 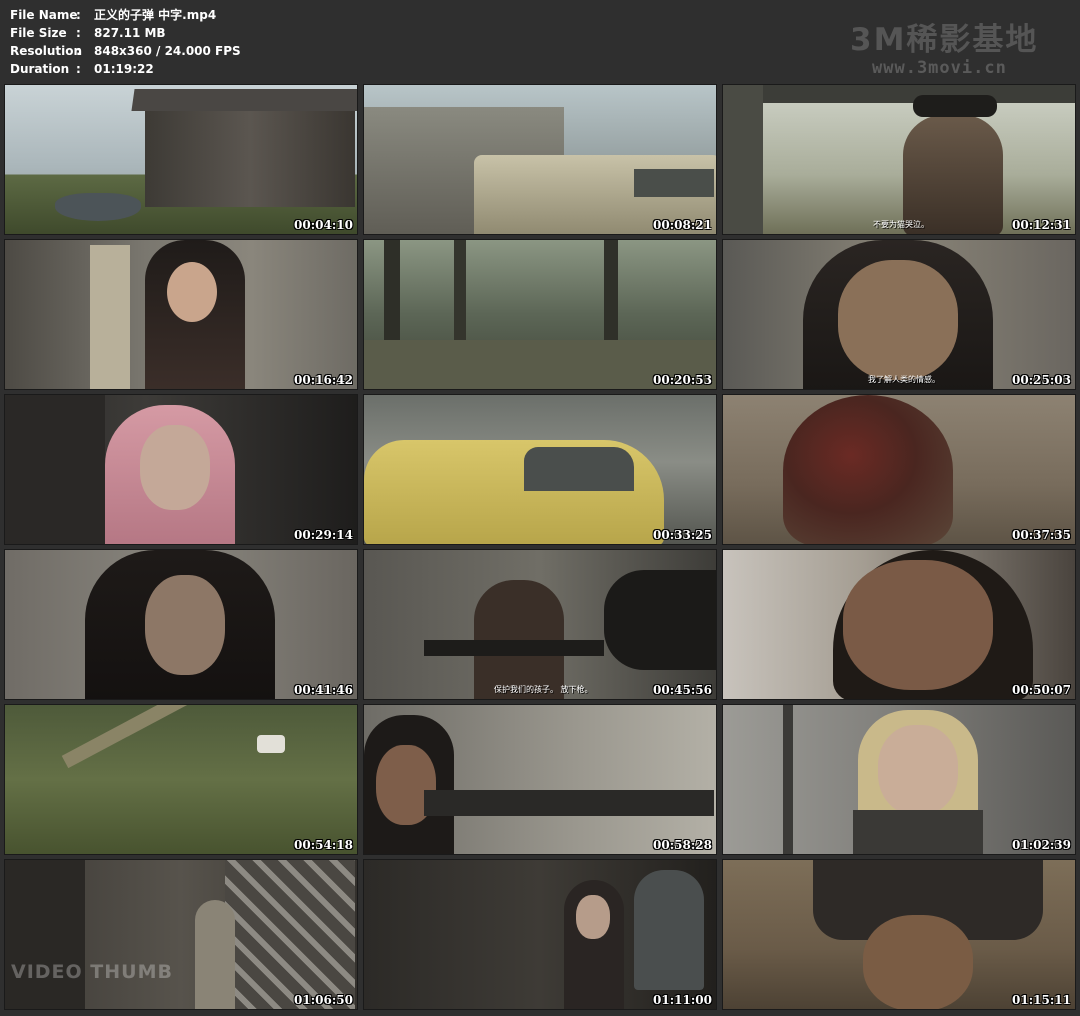 What do you see at coordinates (323, 1000) in the screenshot?
I see `timestamp: 01:06:50` at bounding box center [323, 1000].